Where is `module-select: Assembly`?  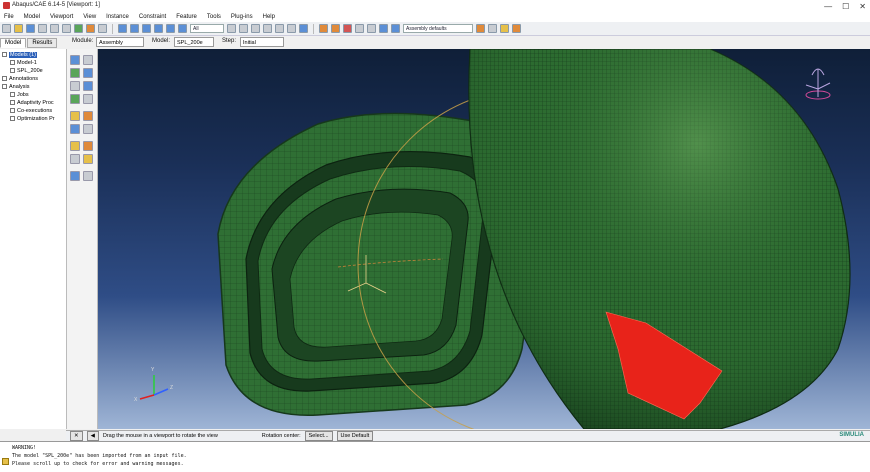
module-select: Assembly is located at coordinates (120, 42).